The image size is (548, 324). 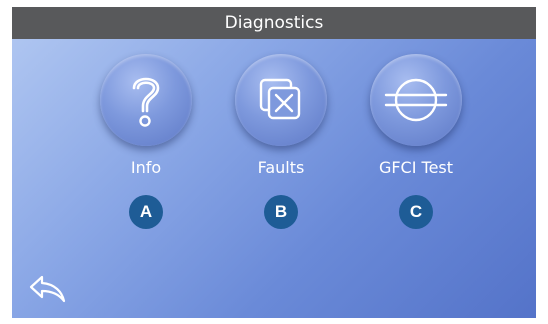 I want to click on gfci-icon, so click(x=416, y=100).